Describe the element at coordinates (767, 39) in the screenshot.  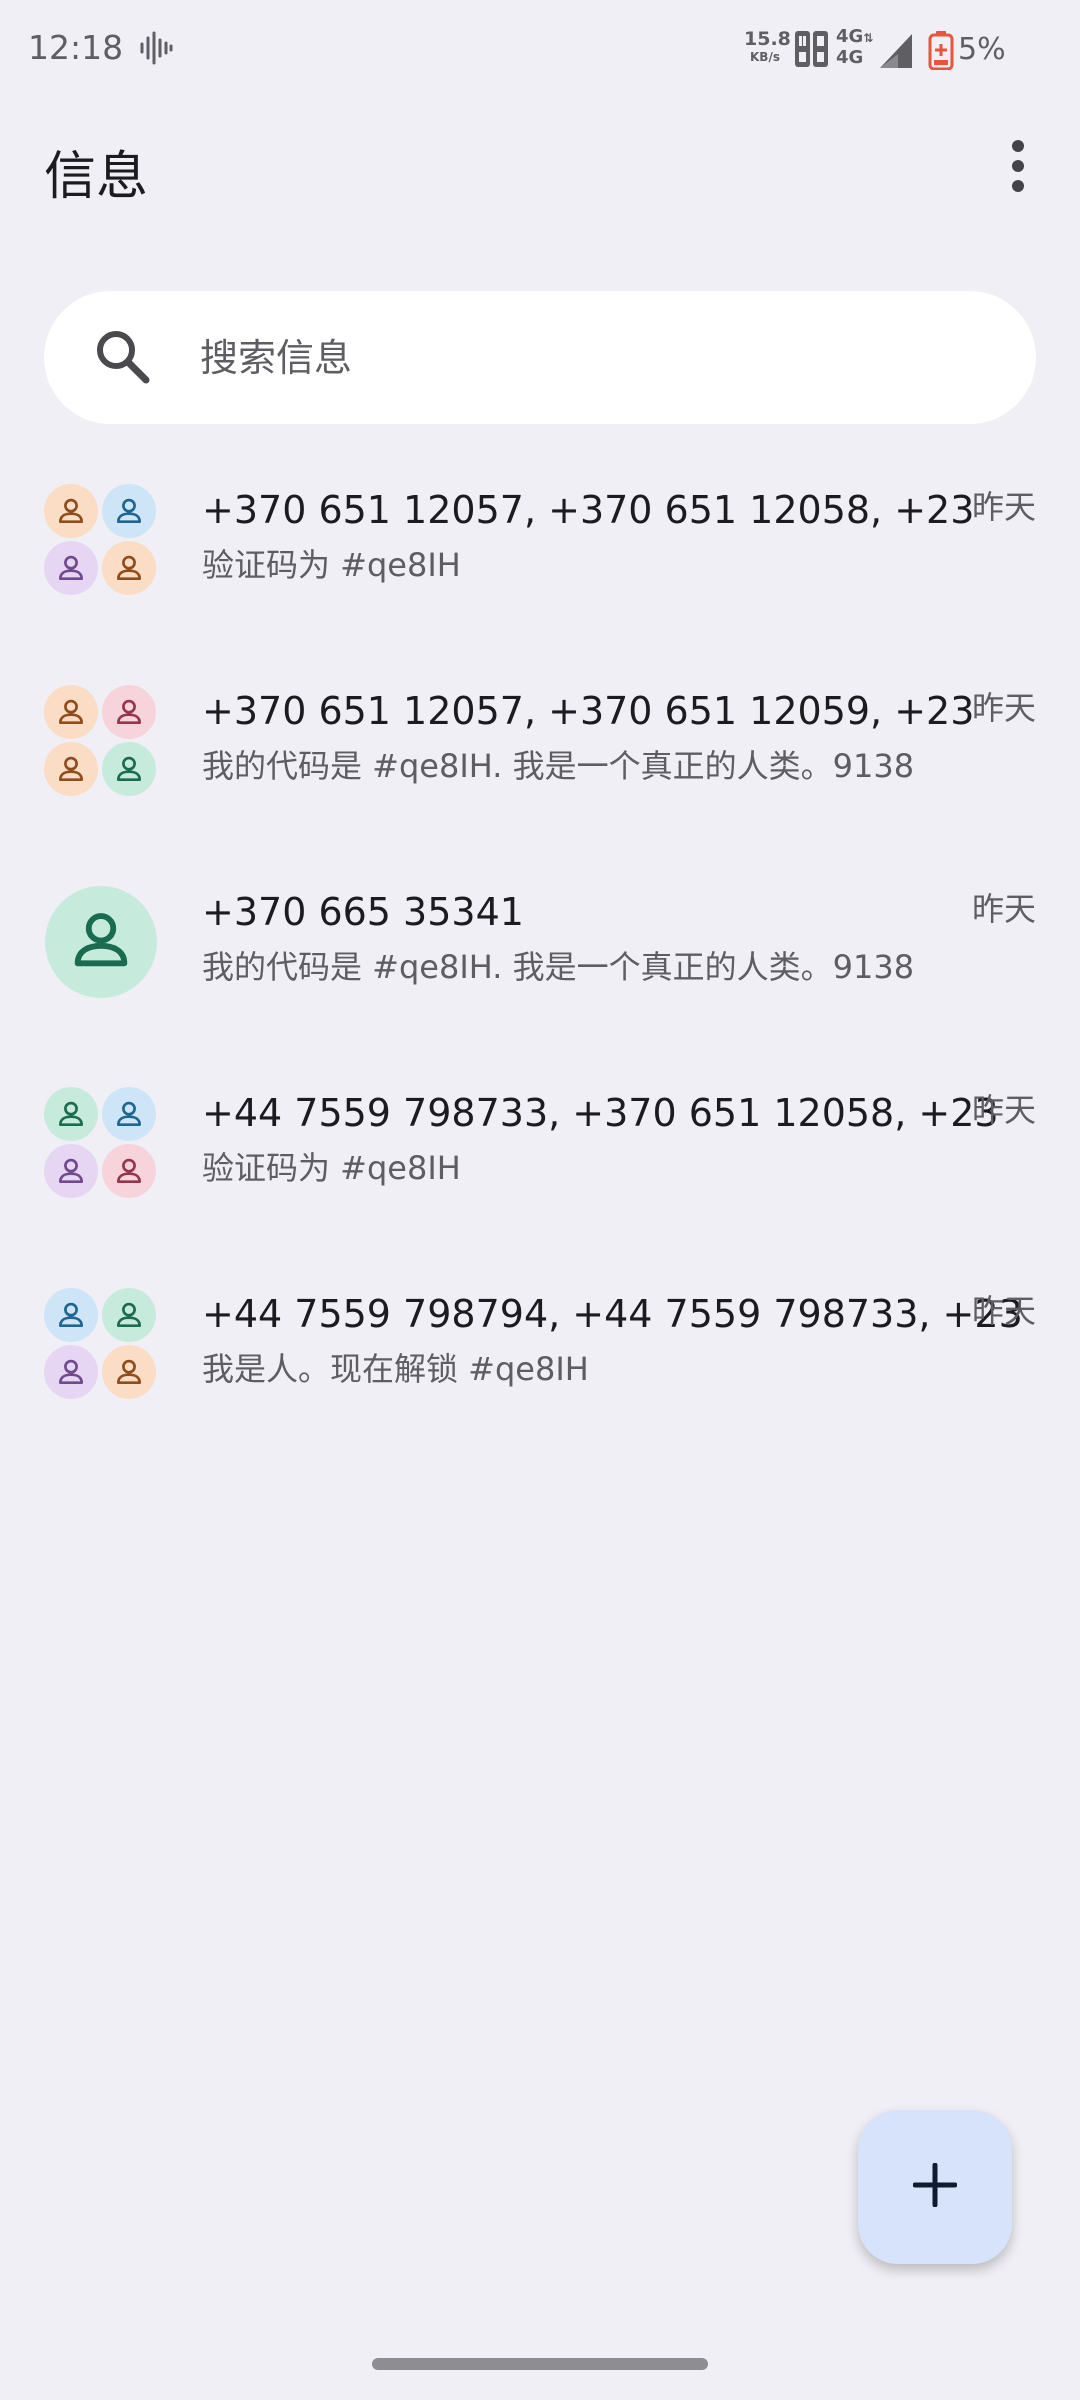
I see `network-speed-value: 15.8` at that location.